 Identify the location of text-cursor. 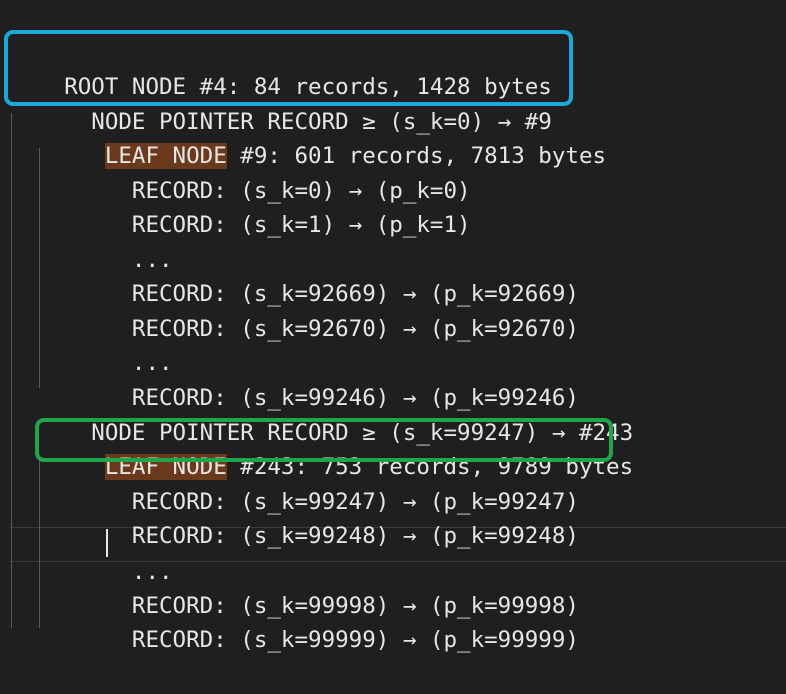
(107, 543).